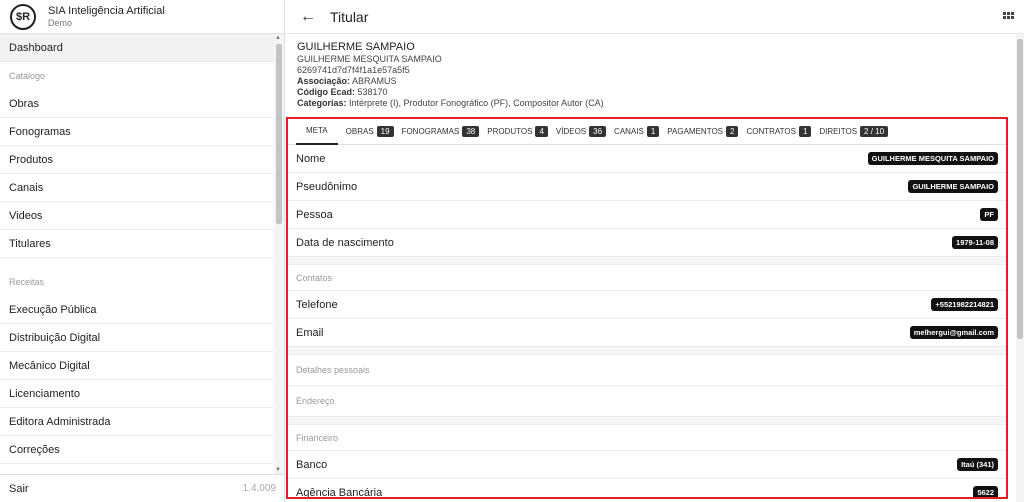 The width and height of the screenshot is (1024, 502). What do you see at coordinates (598, 131) in the screenshot?
I see `tab-badge: 36` at bounding box center [598, 131].